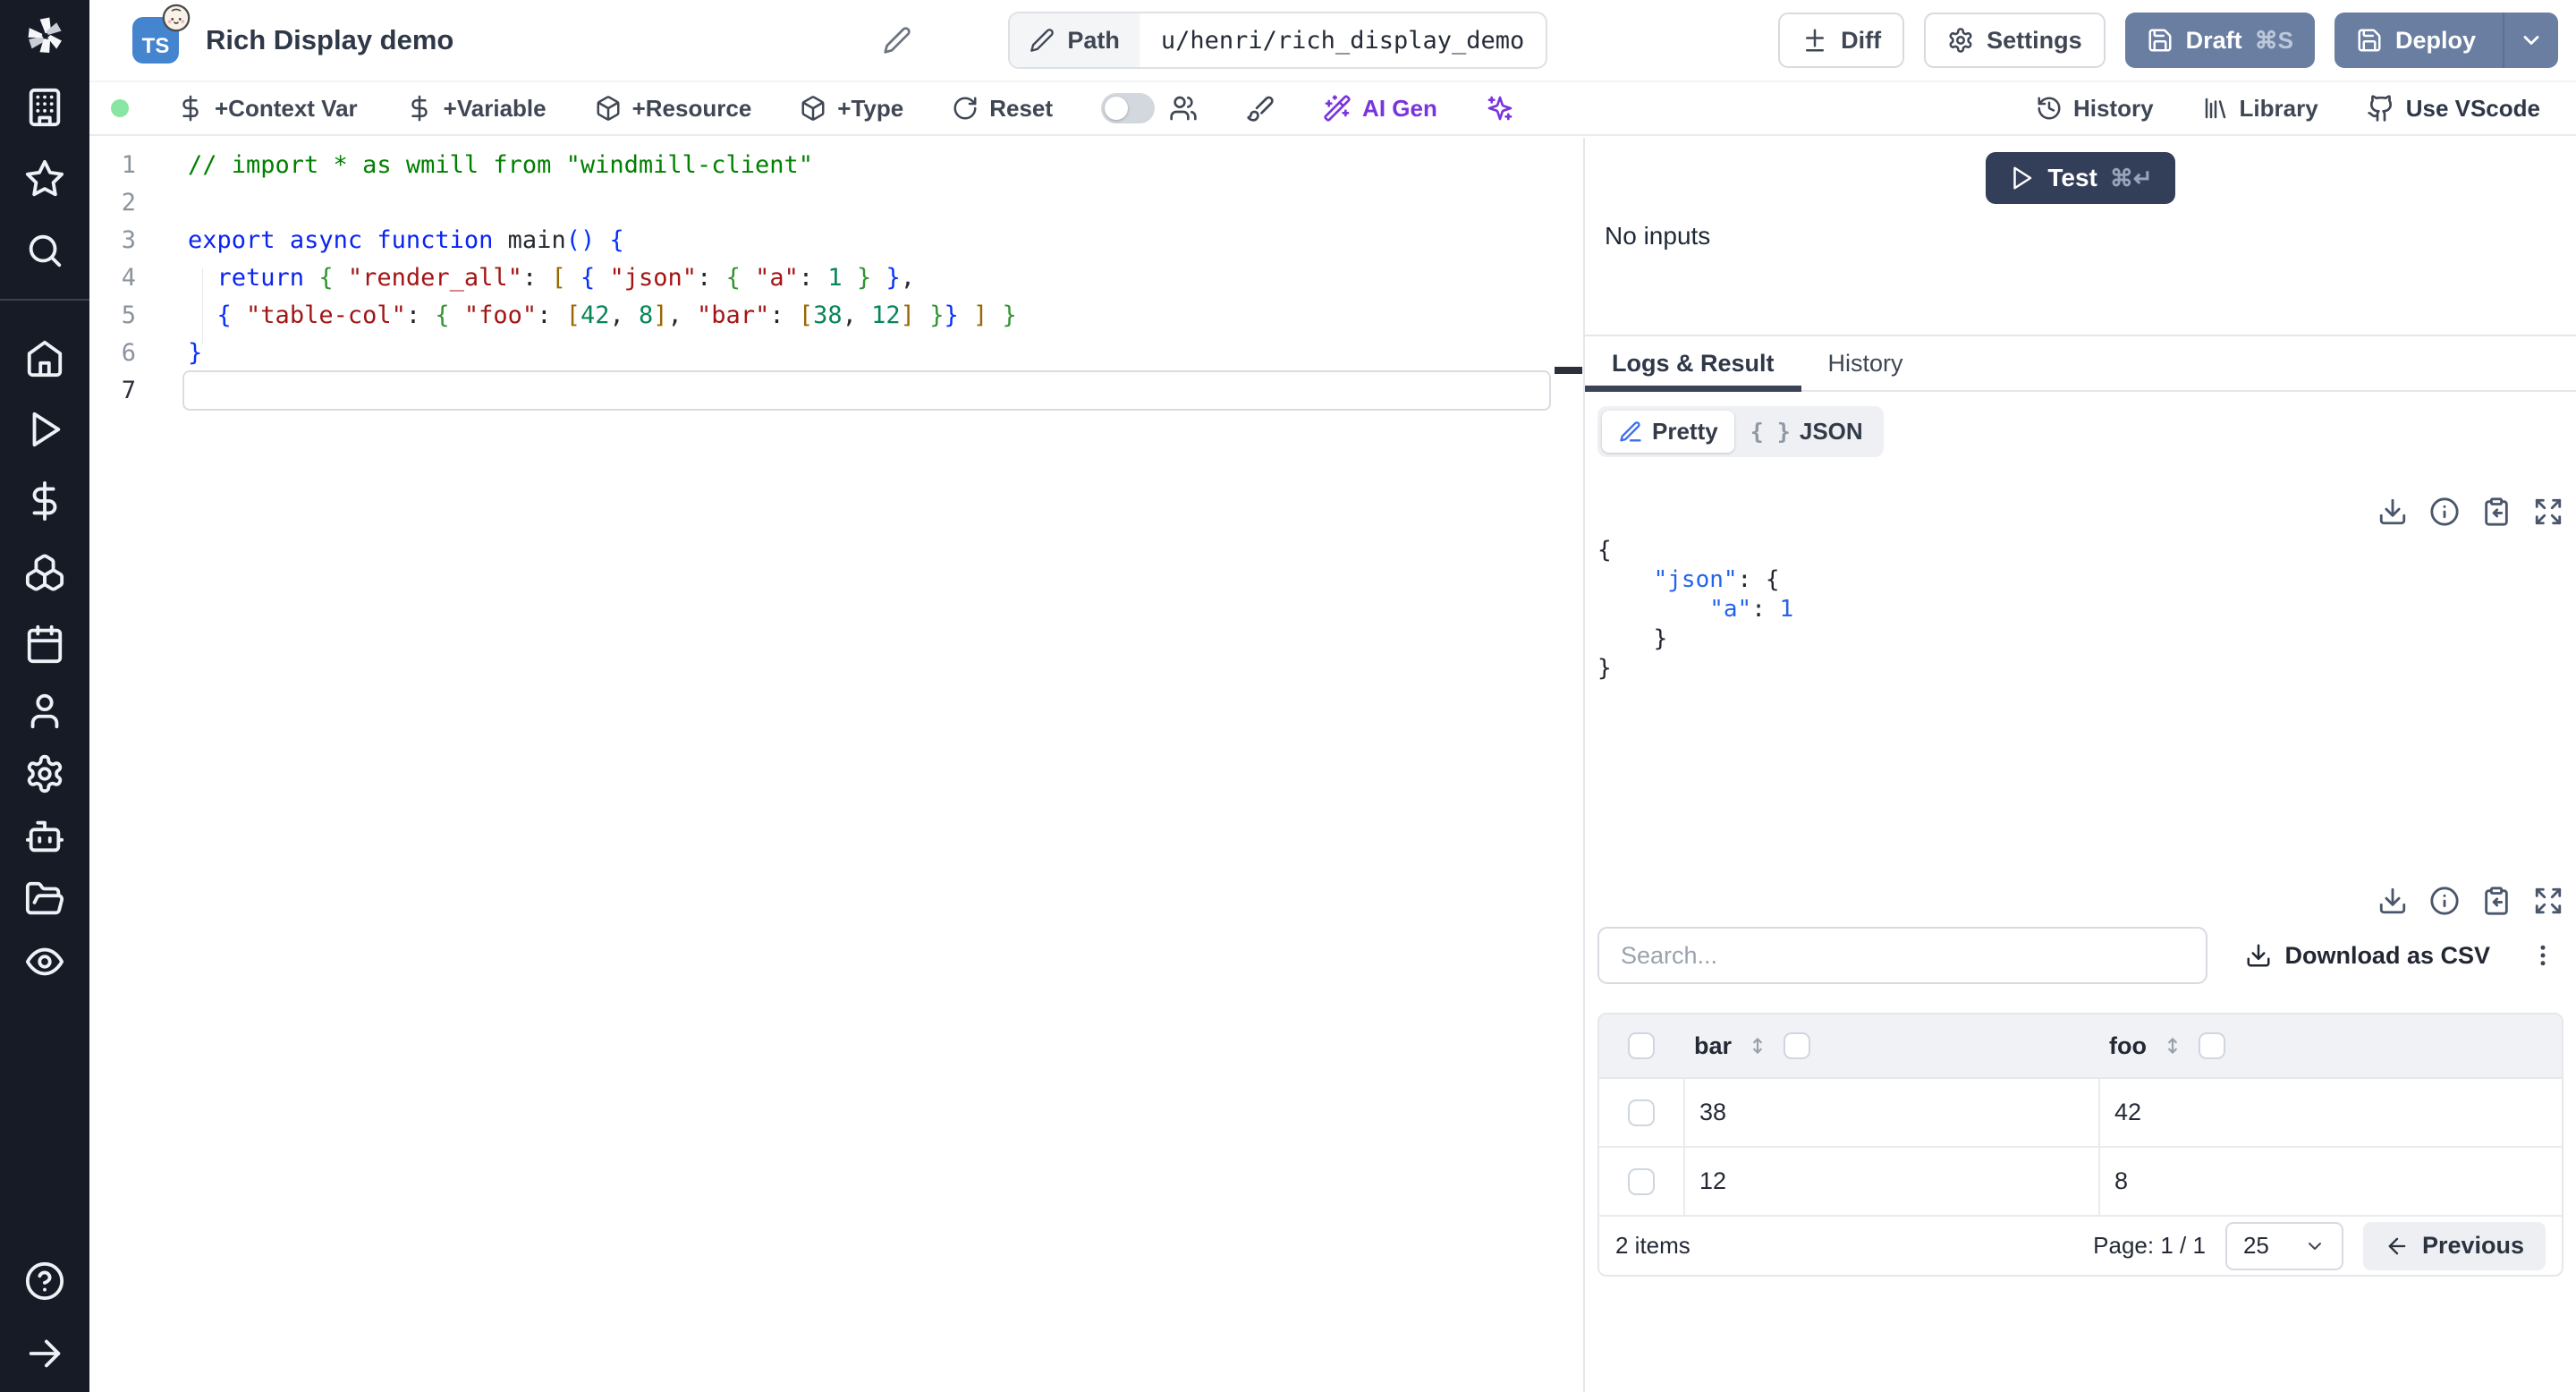 The height and width of the screenshot is (1392, 2576). Describe the element at coordinates (2080, 901) in the screenshot. I see `table-actions` at that location.